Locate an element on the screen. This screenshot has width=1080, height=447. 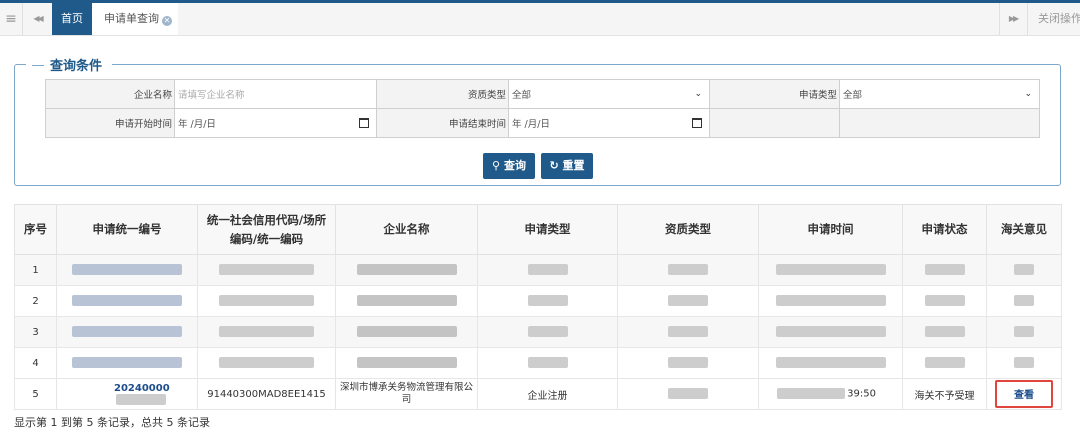
company-name-label: 企业名称 is located at coordinates (110, 94).